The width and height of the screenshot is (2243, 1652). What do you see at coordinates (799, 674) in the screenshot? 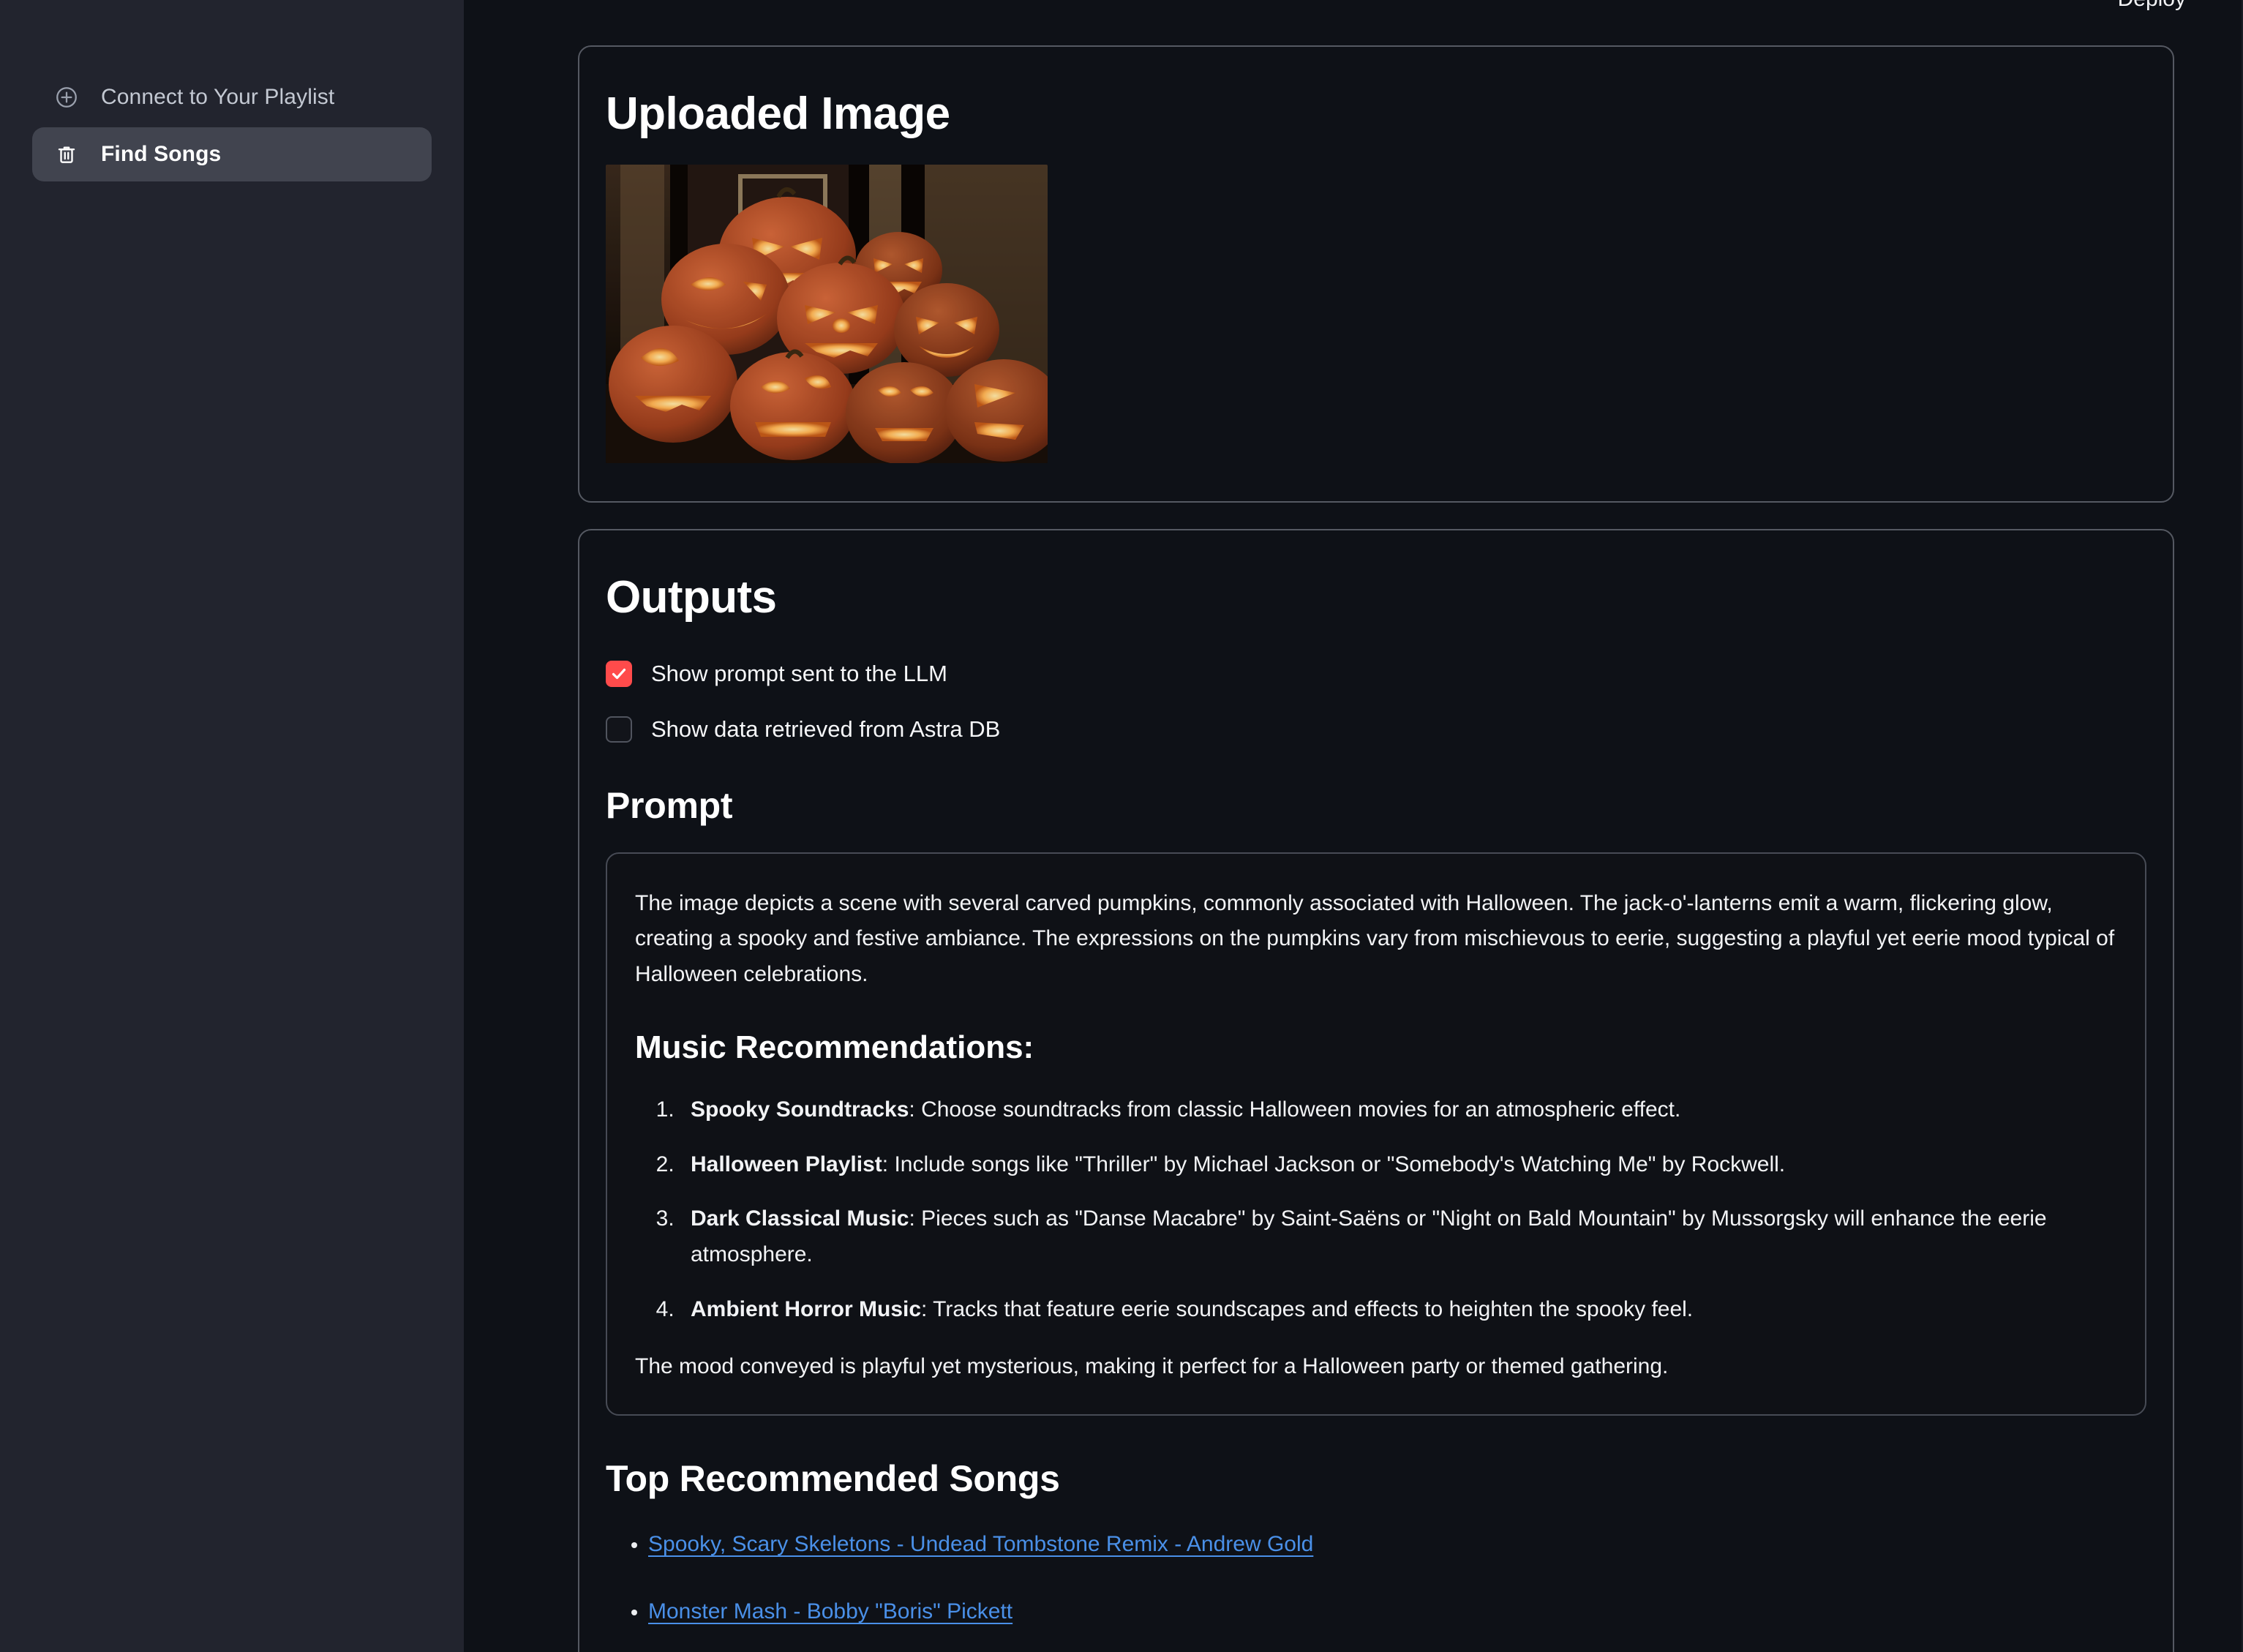
I see `checkbox-label: Show prompt sent to the LLM` at bounding box center [799, 674].